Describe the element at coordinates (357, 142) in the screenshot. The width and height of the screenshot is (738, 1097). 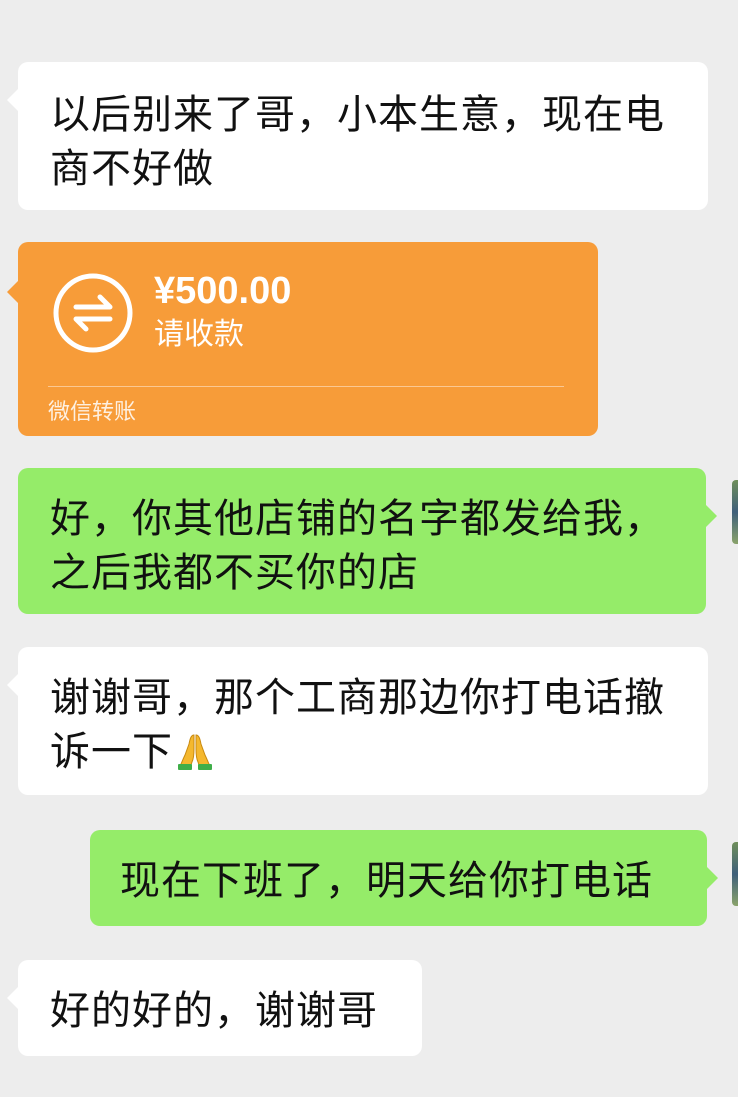
I see `message-text: 以后别来了哥，小本生意，现在电商不好做` at that location.